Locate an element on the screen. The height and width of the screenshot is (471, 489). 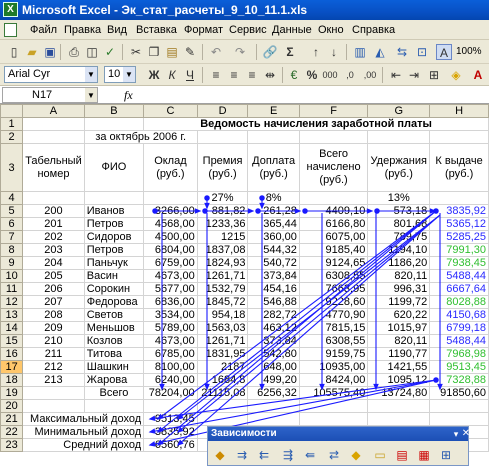
column-header-a: A is located at coordinates (53, 111).